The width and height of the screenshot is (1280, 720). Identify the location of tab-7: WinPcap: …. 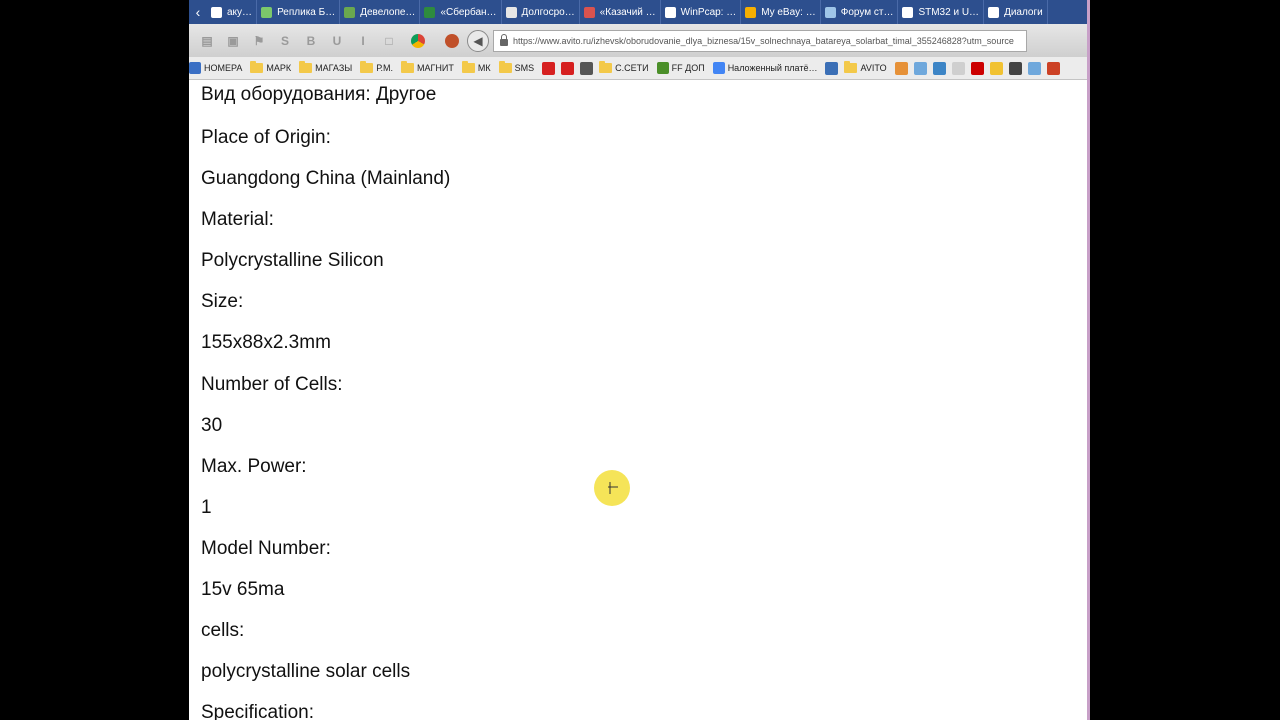
(701, 12).